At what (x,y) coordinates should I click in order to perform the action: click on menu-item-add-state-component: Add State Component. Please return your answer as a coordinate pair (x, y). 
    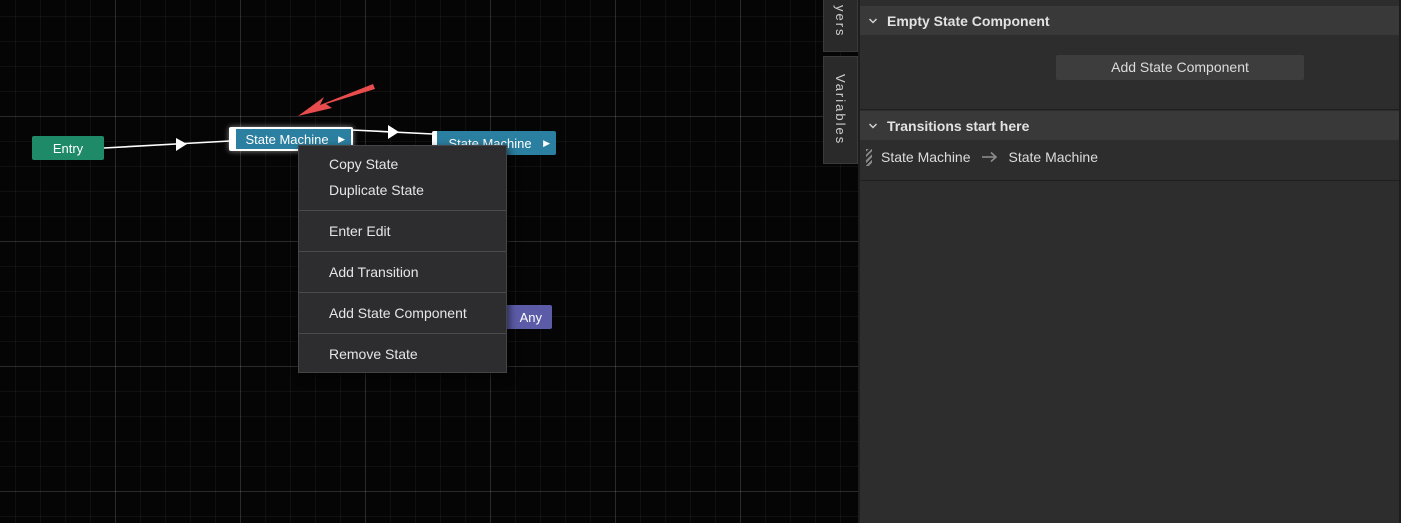
    Looking at the image, I should click on (402, 313).